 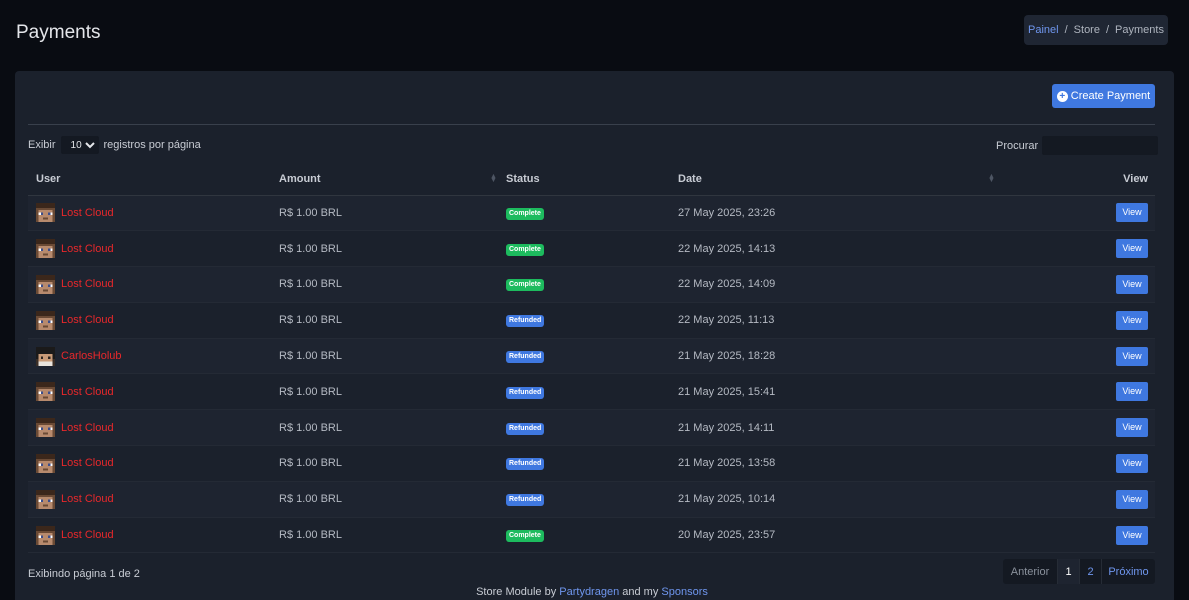 I want to click on column-header-view: View, so click(x=1075, y=180).